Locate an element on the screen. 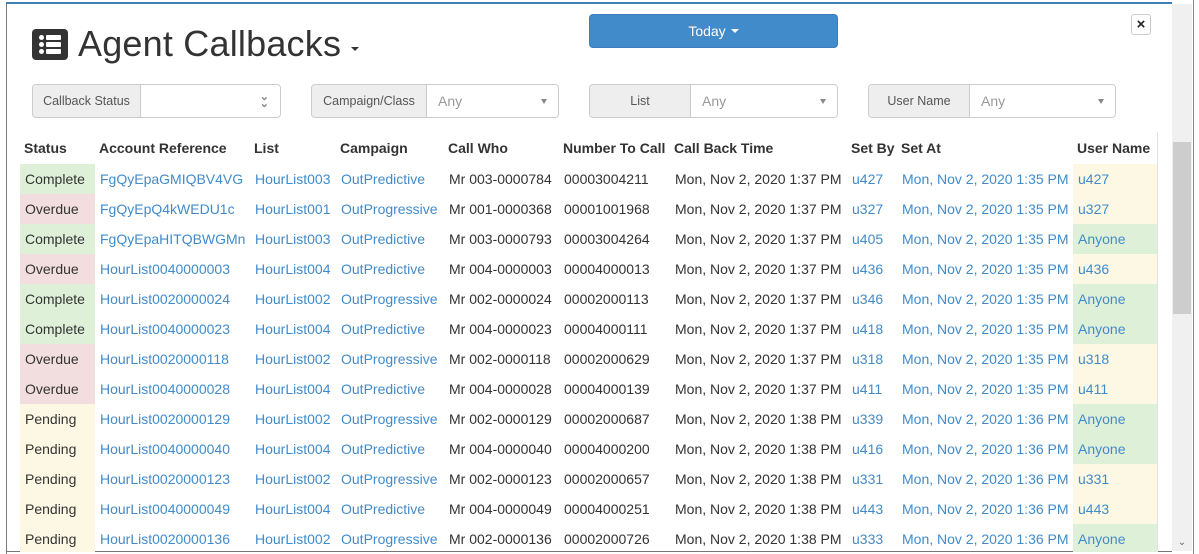 This screenshot has width=1199, height=554. vertical-scrollbar: ⌄ is located at coordinates (1182, 277).